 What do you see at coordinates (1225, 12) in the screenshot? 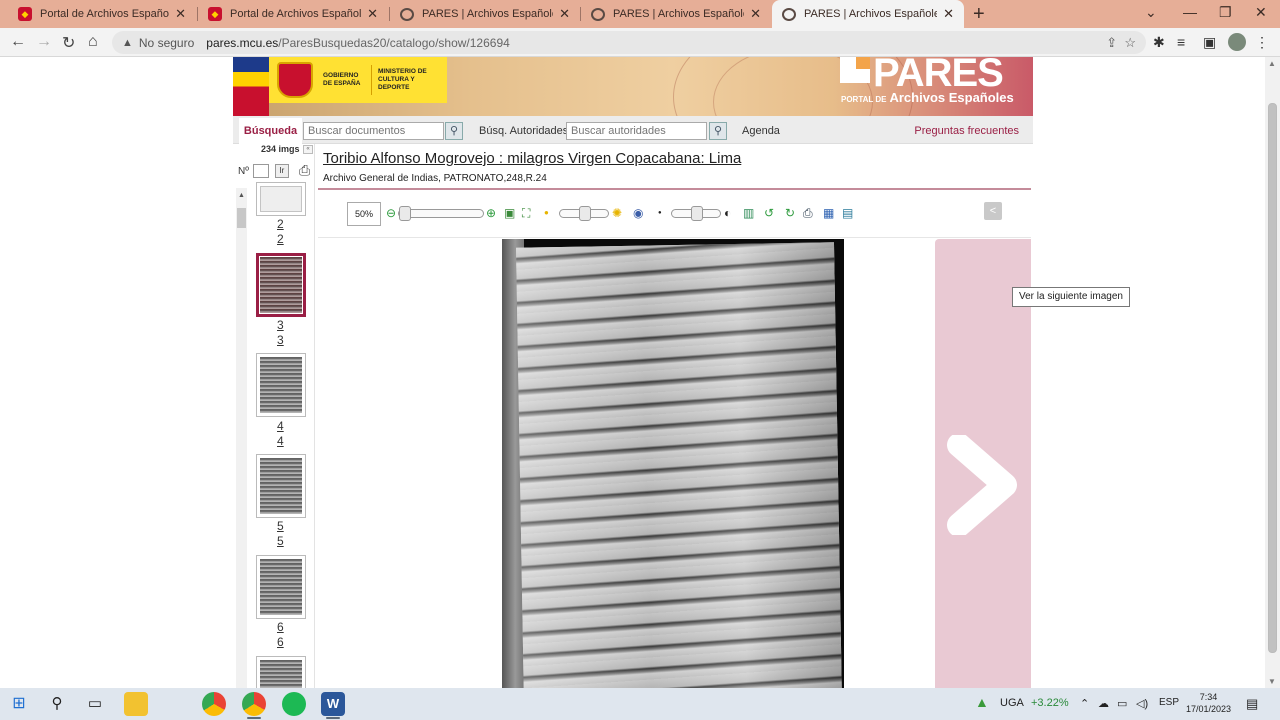
I see `maximize-icon: ❐` at bounding box center [1225, 12].